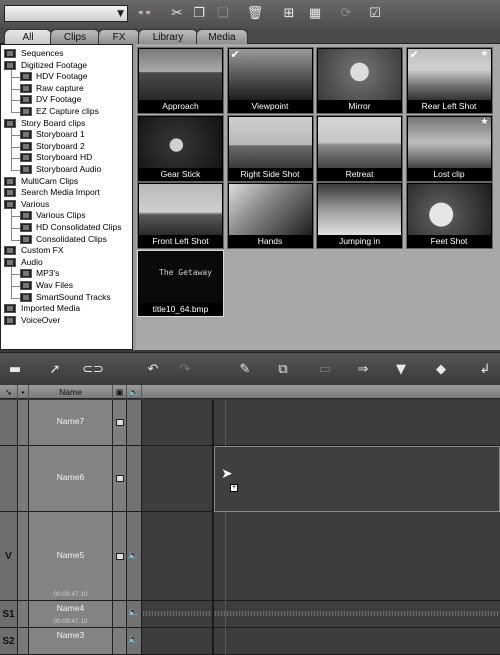  What do you see at coordinates (375, 13) in the screenshot?
I see `checkbox-icon: ☑` at bounding box center [375, 13].